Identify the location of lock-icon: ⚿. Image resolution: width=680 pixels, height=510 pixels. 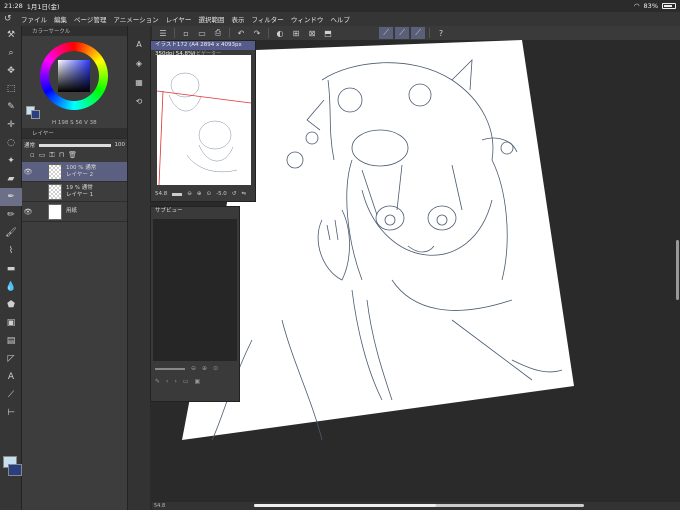
(51, 155).